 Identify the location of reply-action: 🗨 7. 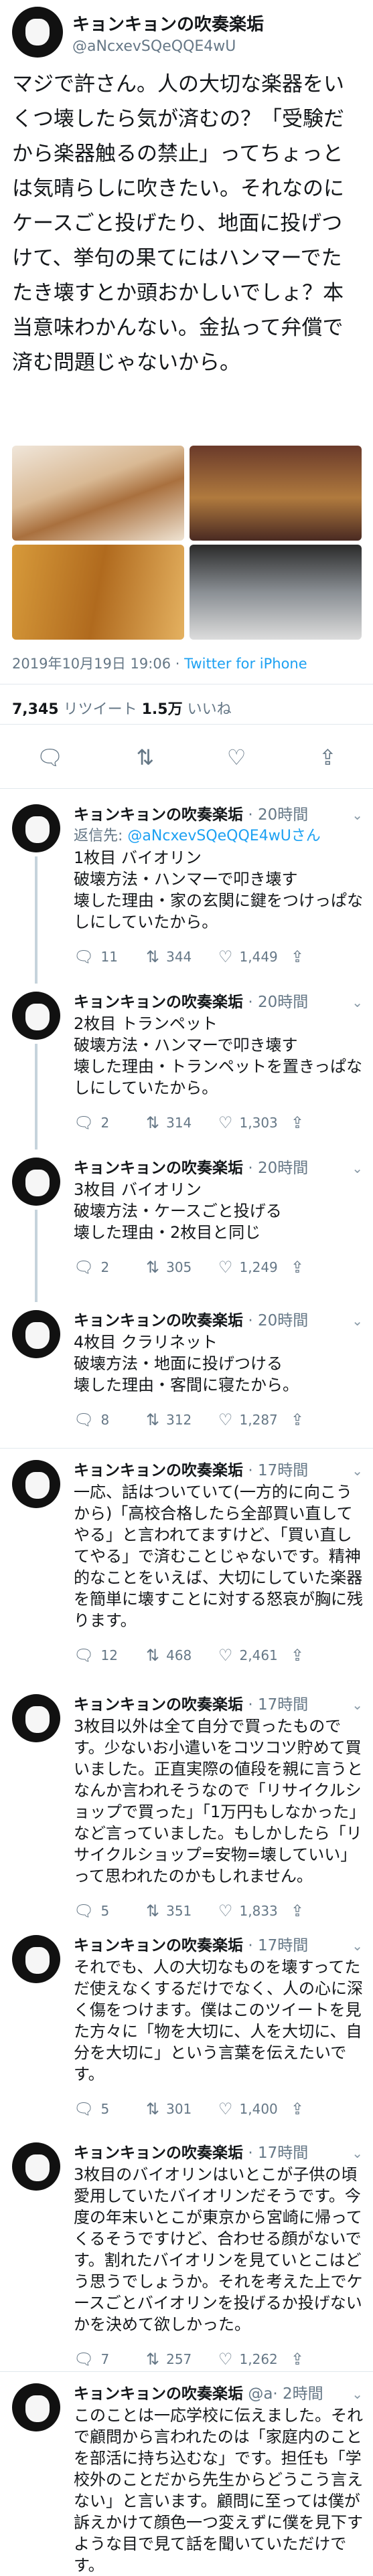
(110, 2359).